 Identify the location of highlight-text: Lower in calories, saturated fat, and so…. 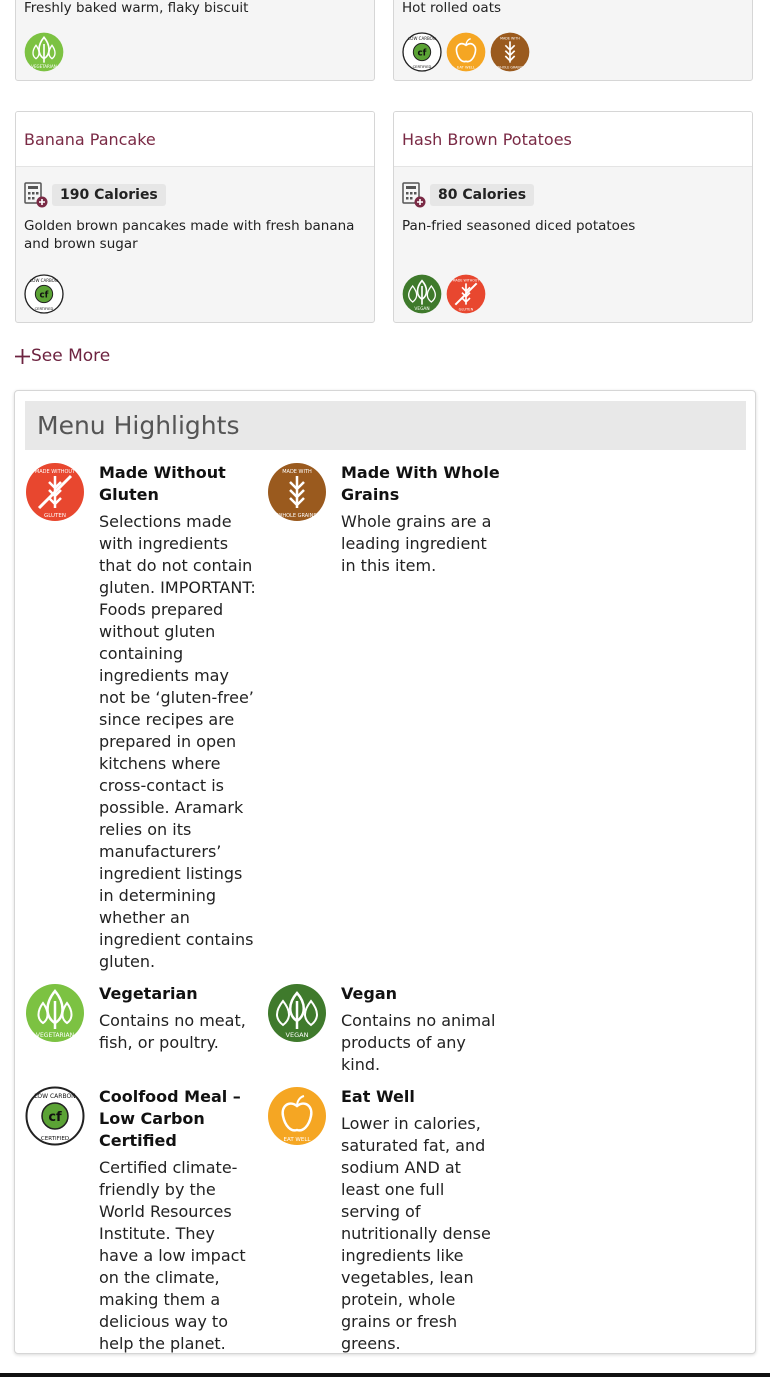
(416, 1233).